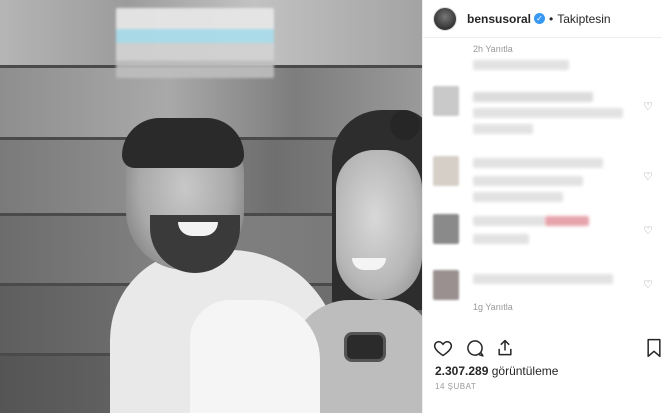 The height and width of the screenshot is (413, 662). I want to click on verified-badge-icon: ✓, so click(540, 18).